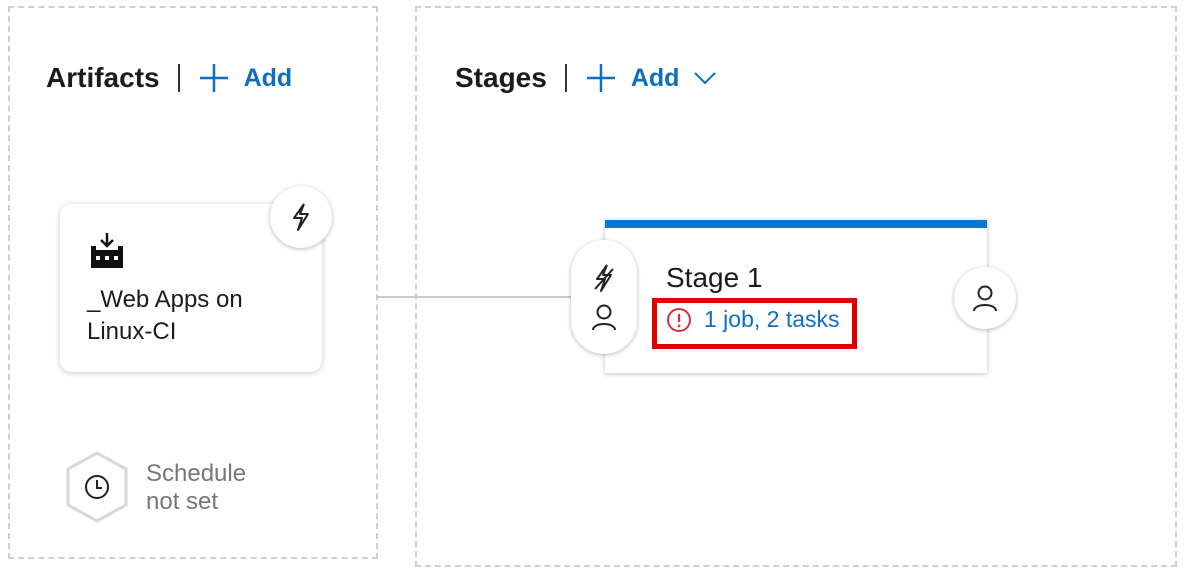 Image resolution: width=1187 pixels, height=574 pixels. I want to click on artifact-name-line2: Linux-CI, so click(132, 331).